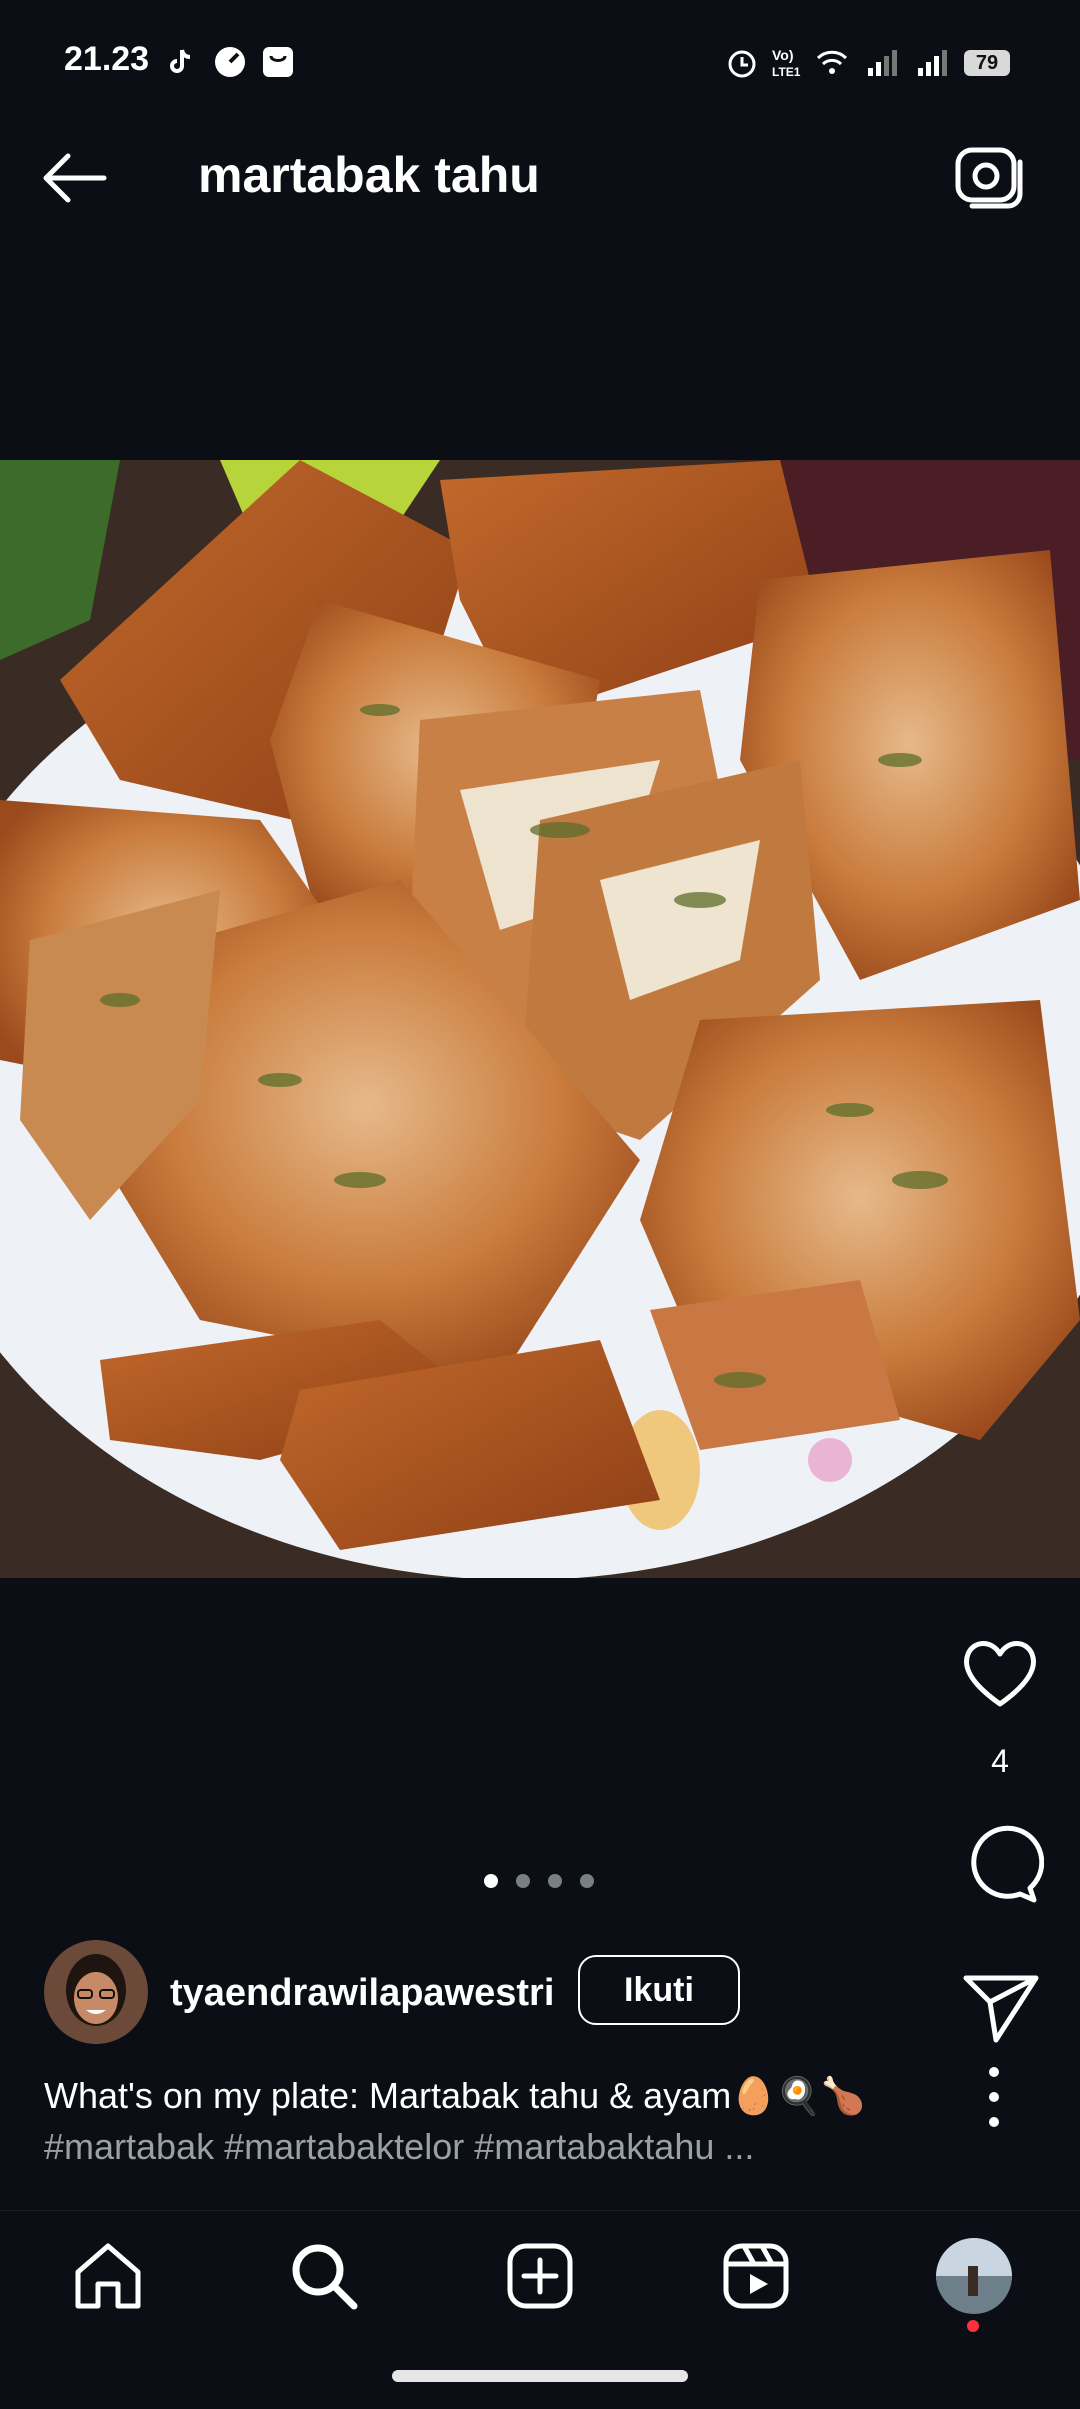  Describe the element at coordinates (987, 63) in the screenshot. I see `battery-icon: 79` at that location.